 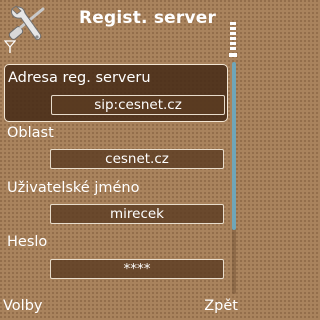 I want to click on field-password: Heslo ****, so click(x=116, y=258).